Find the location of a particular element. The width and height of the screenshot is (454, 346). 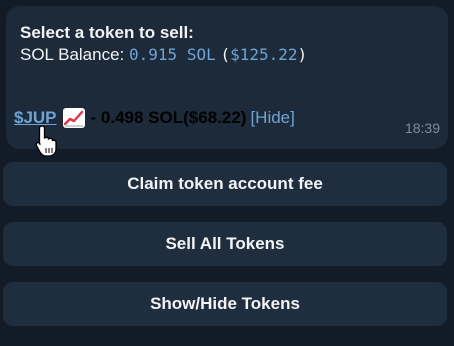

chart-increasing-icon is located at coordinates (73, 118).